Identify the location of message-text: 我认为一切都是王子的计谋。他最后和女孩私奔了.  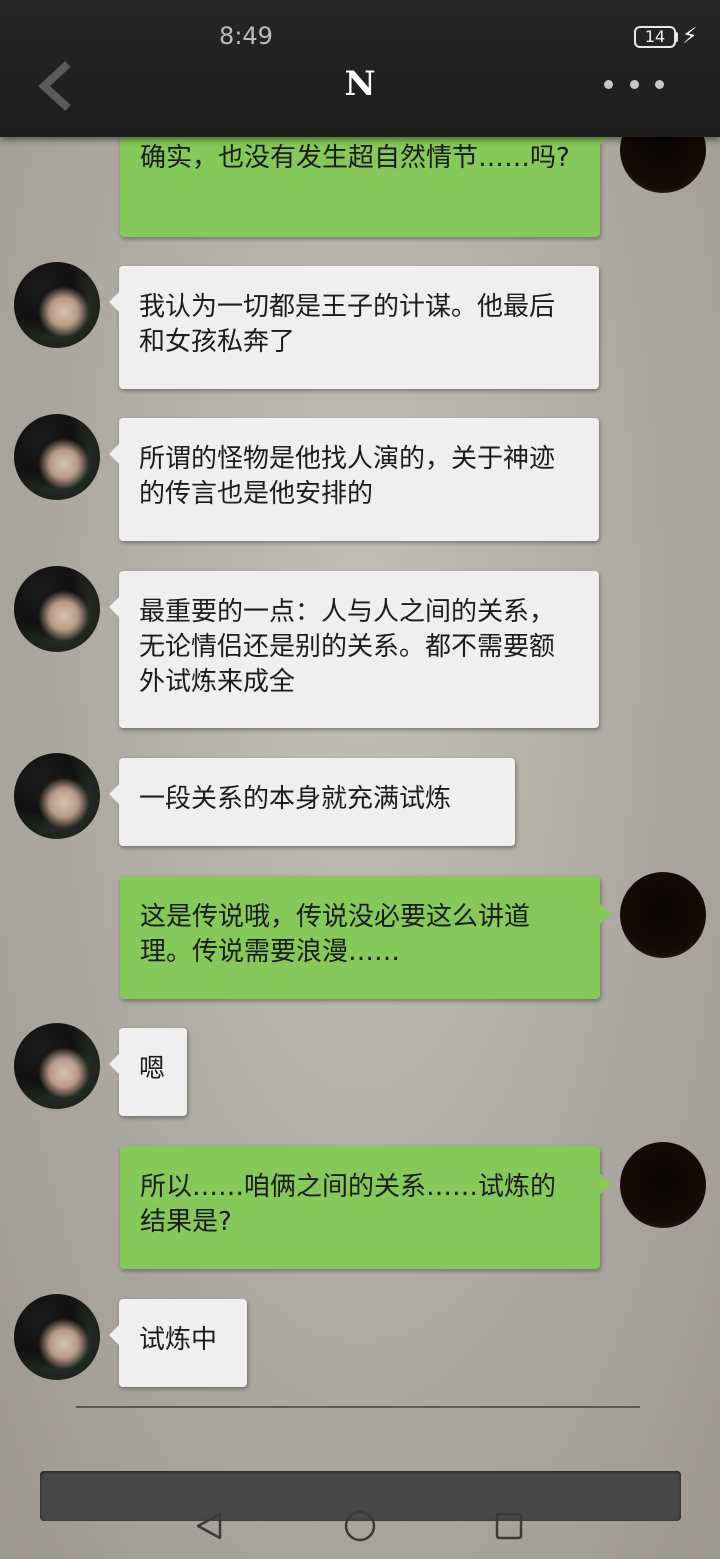
(347, 324).